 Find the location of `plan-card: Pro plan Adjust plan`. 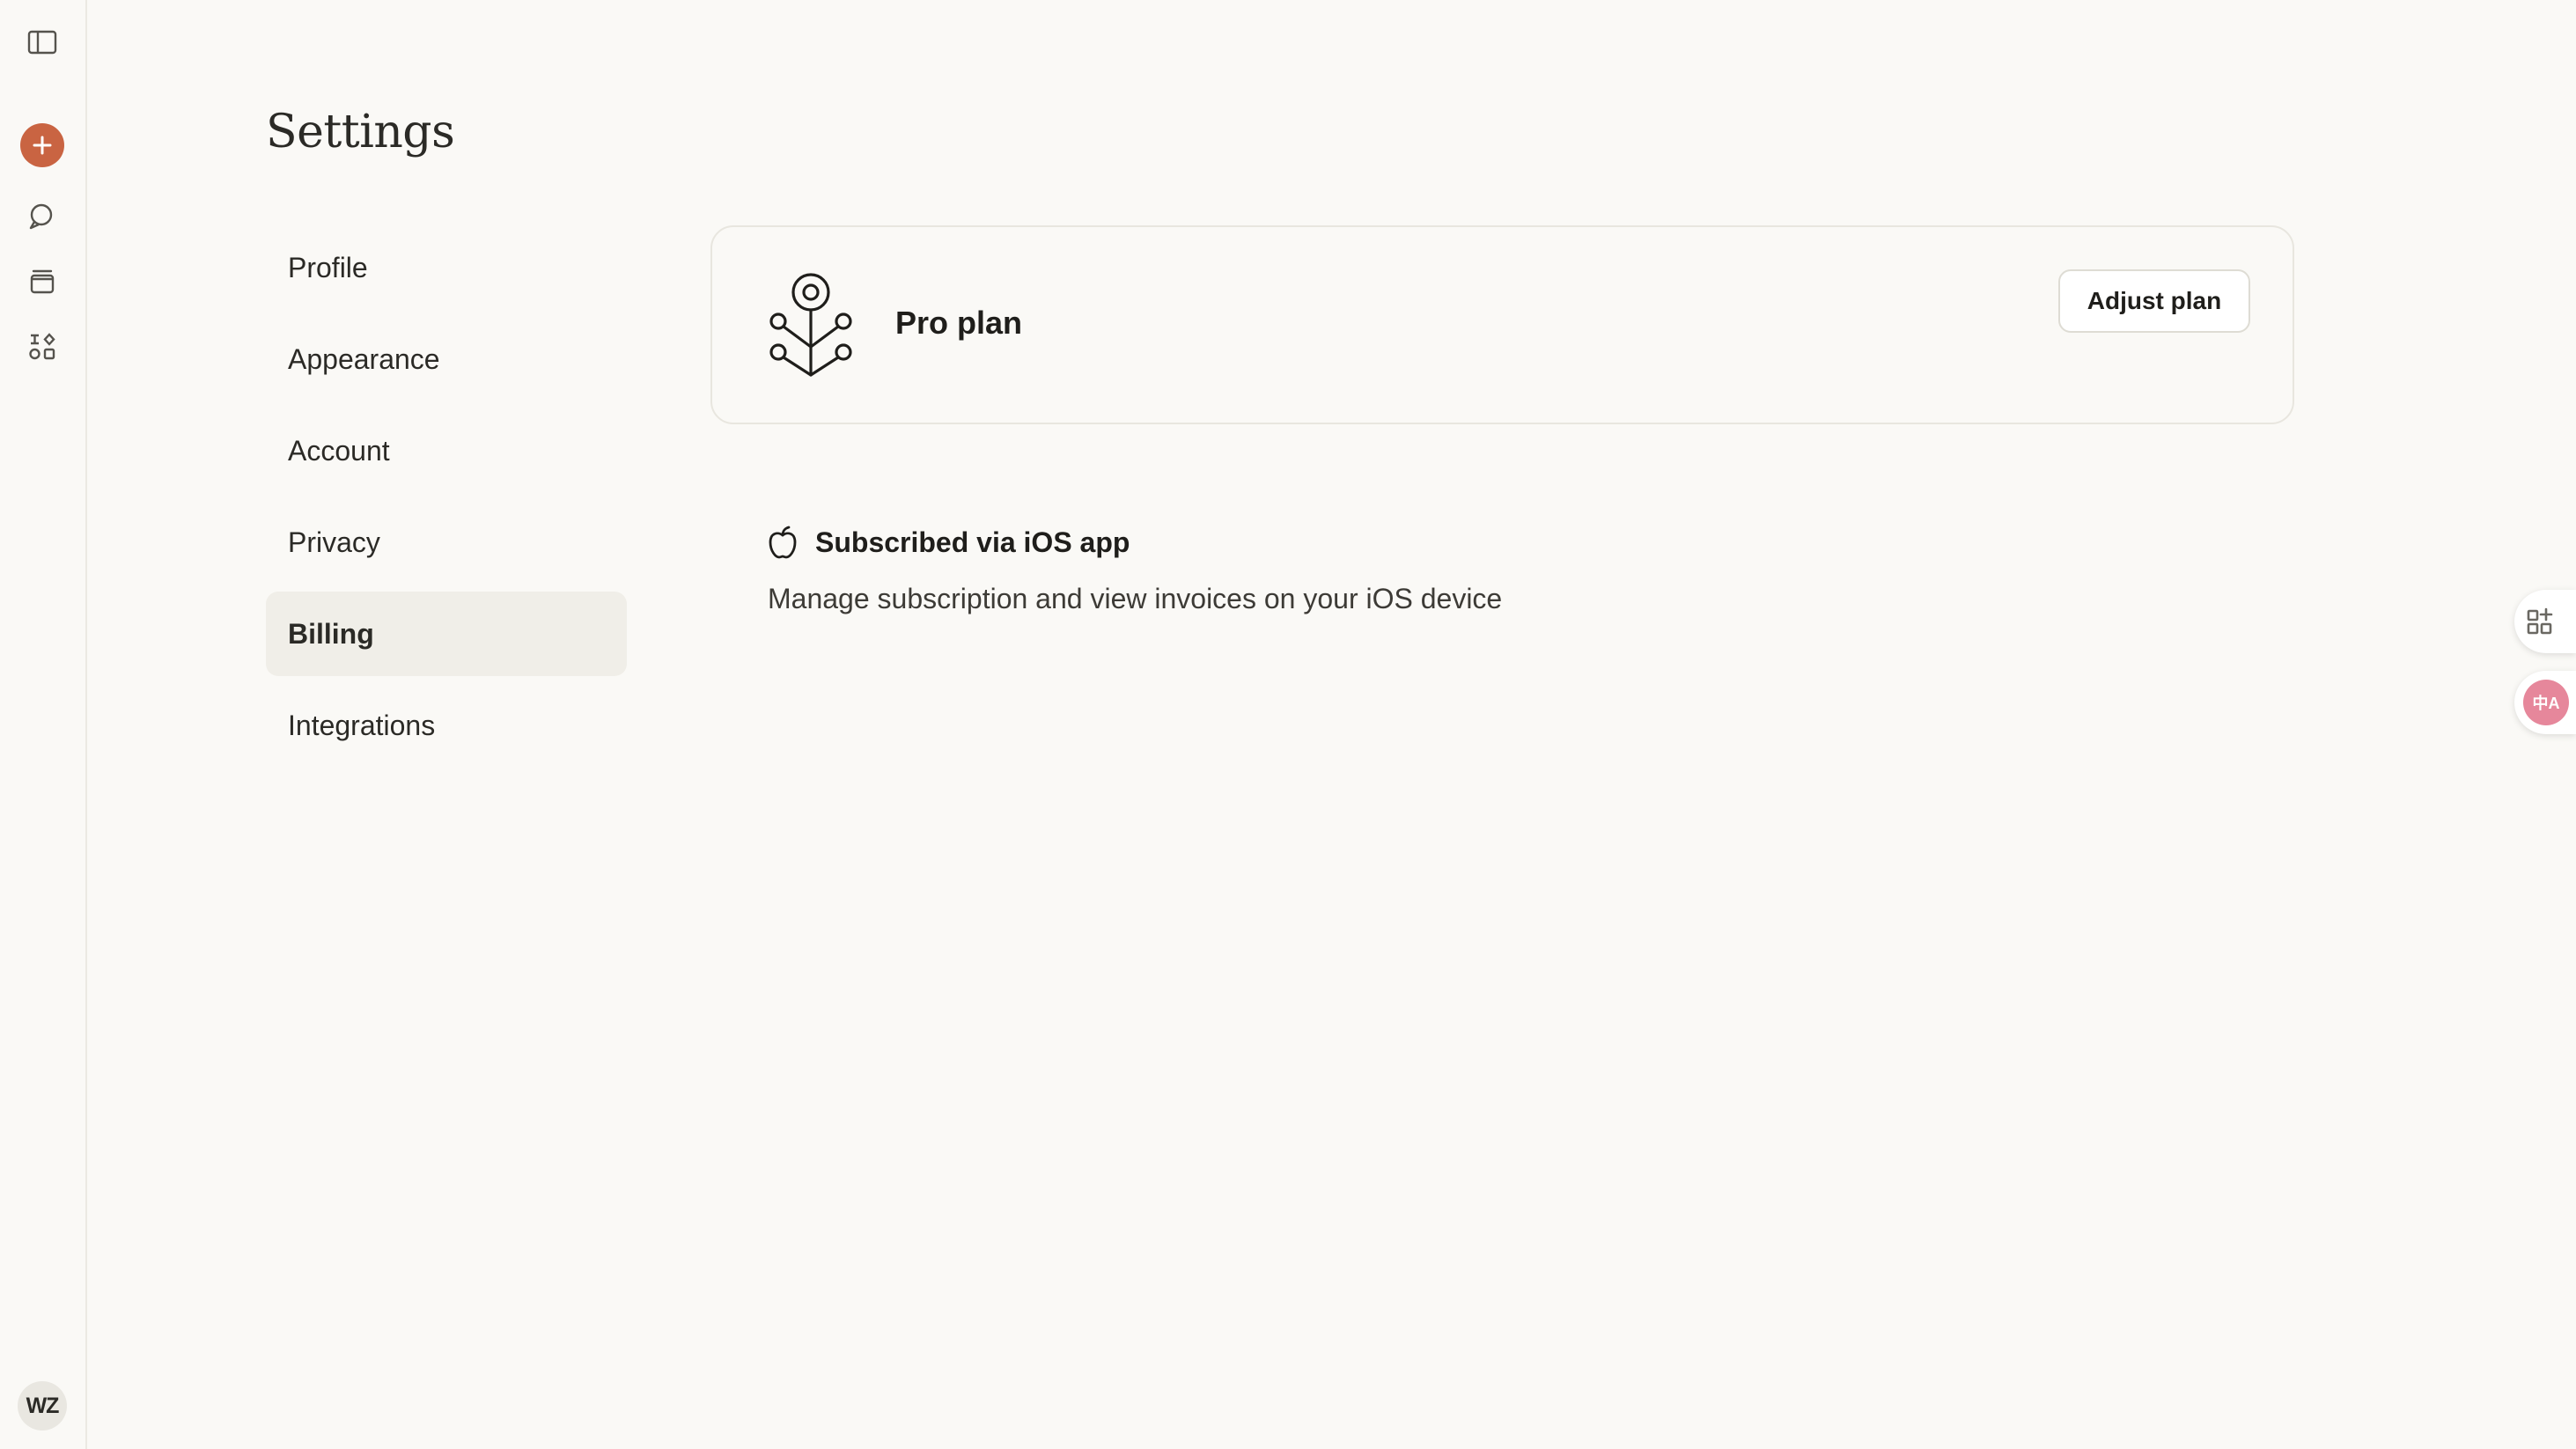

plan-card: Pro plan Adjust plan is located at coordinates (1502, 325).